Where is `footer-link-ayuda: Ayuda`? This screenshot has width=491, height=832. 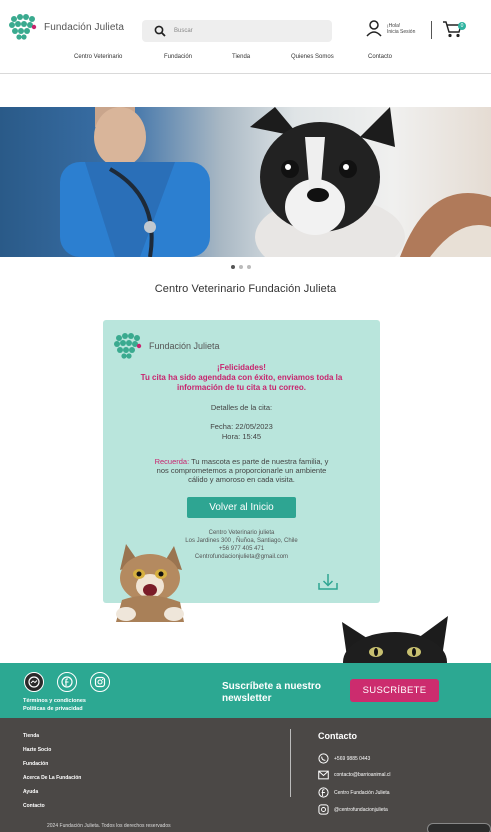 footer-link-ayuda: Ayuda is located at coordinates (52, 792).